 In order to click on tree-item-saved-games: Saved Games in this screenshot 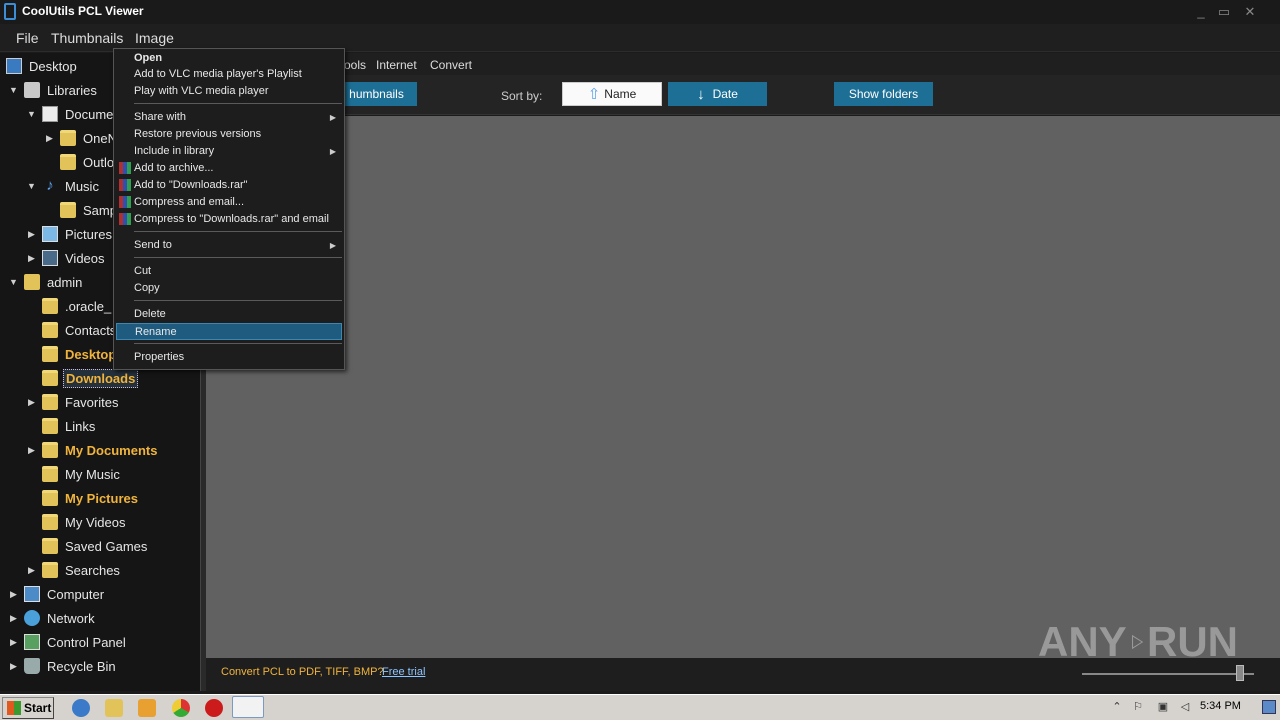, I will do `click(95, 546)`.